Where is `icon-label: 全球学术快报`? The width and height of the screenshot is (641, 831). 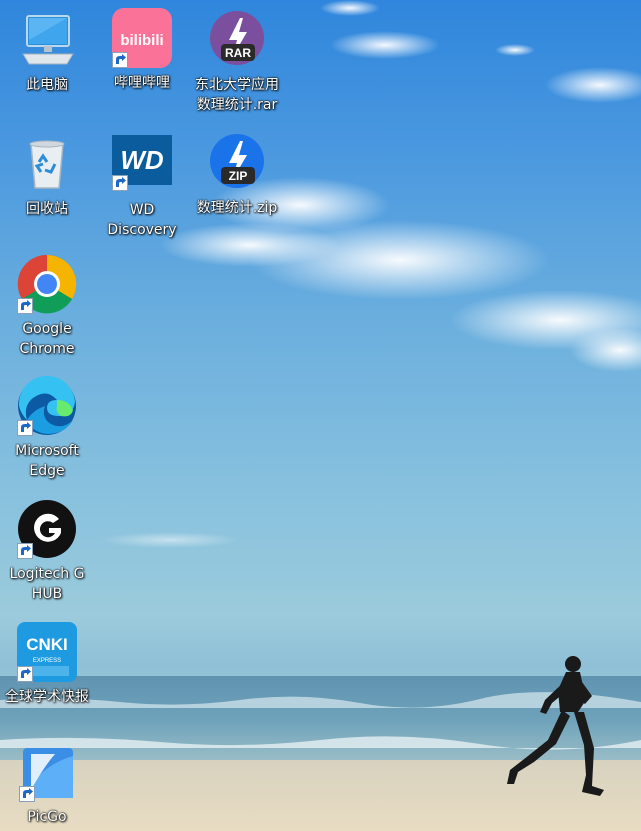 icon-label: 全球学术快报 is located at coordinates (47, 697).